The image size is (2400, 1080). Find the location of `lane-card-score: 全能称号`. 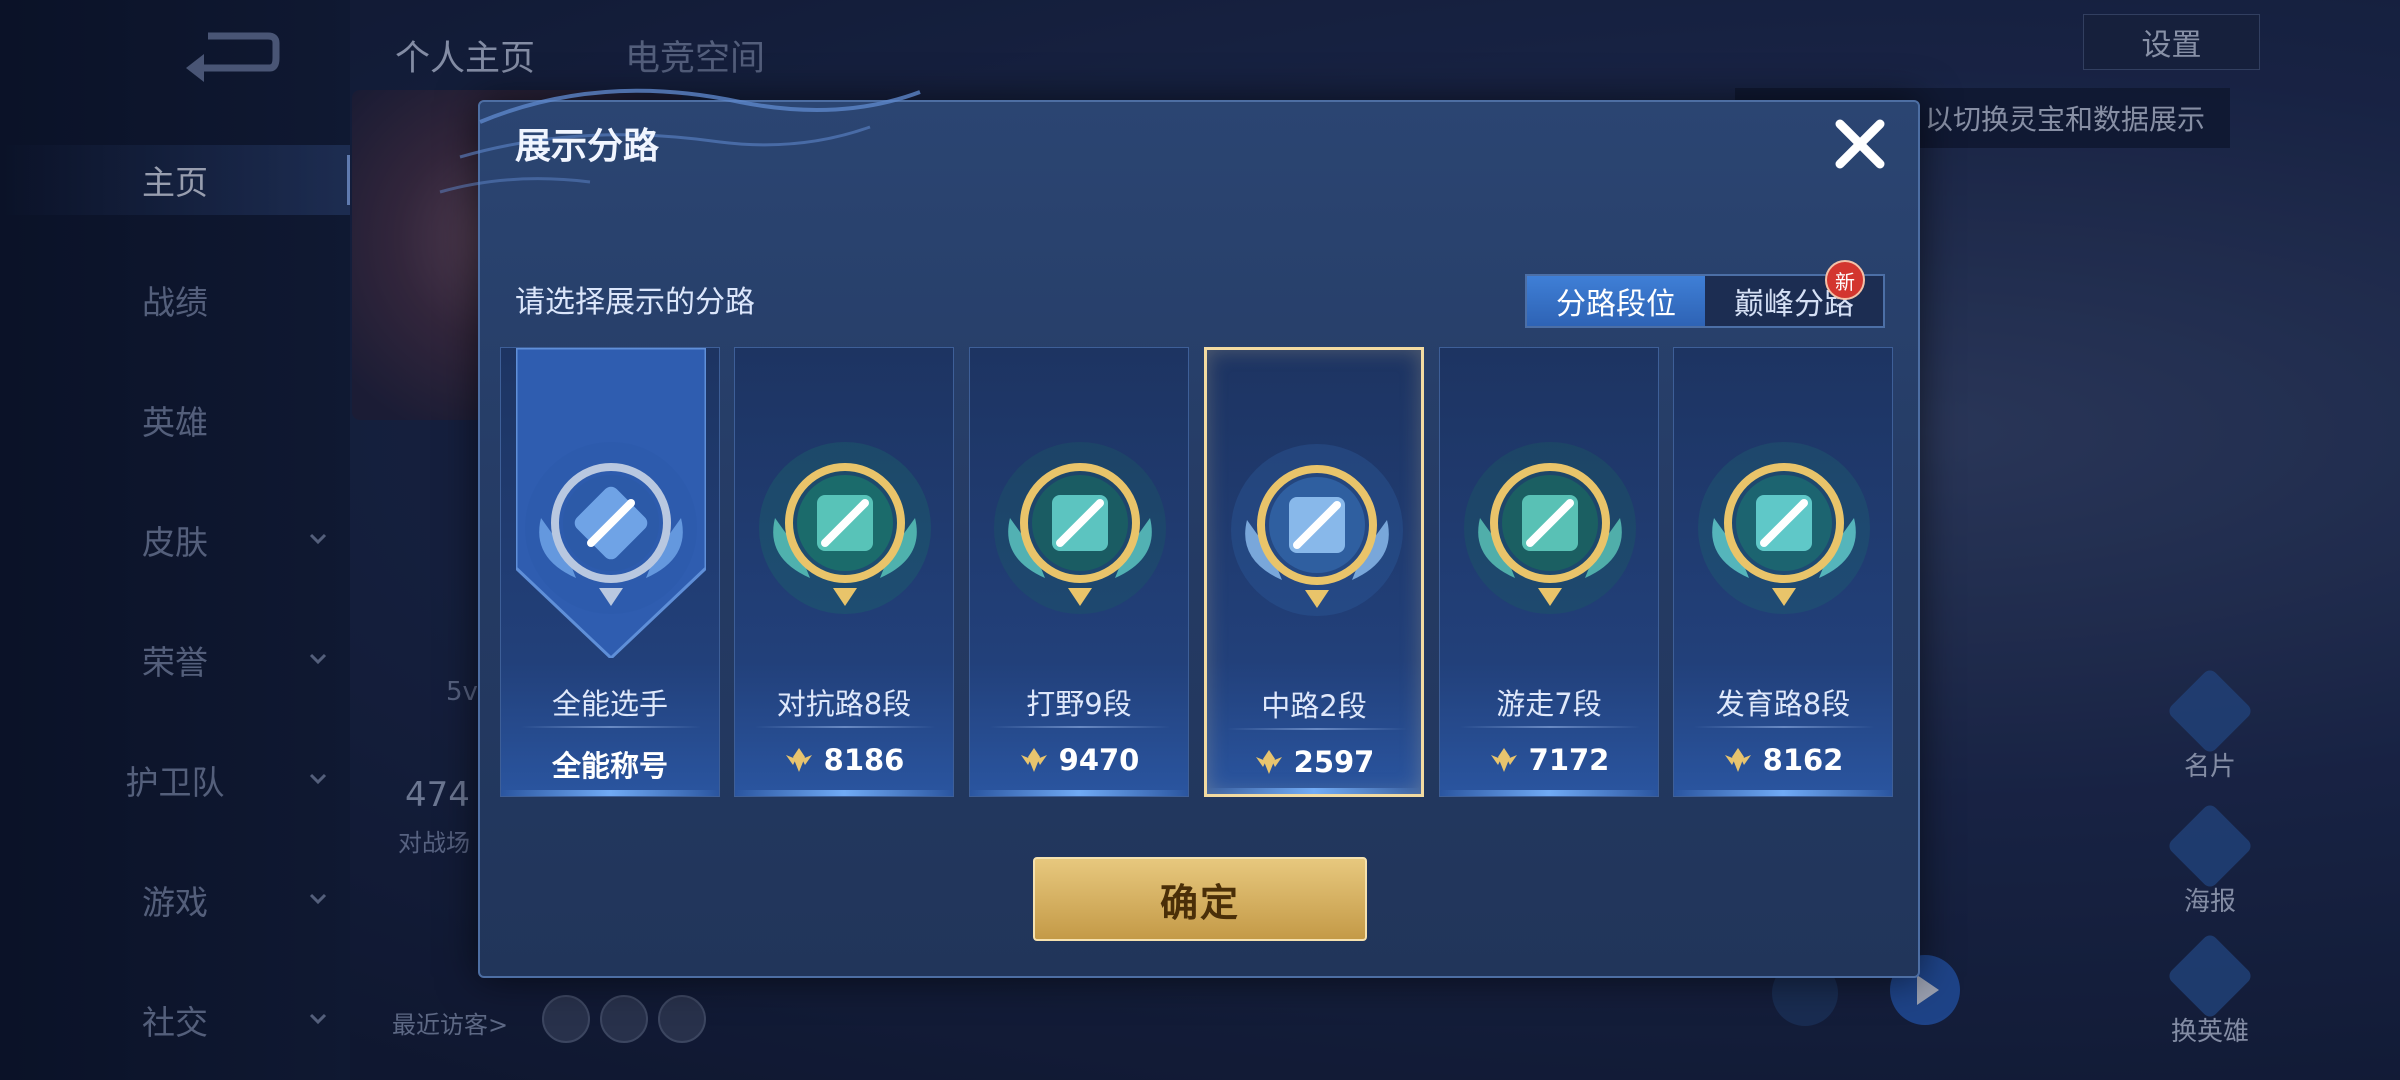

lane-card-score: 全能称号 is located at coordinates (610, 764).